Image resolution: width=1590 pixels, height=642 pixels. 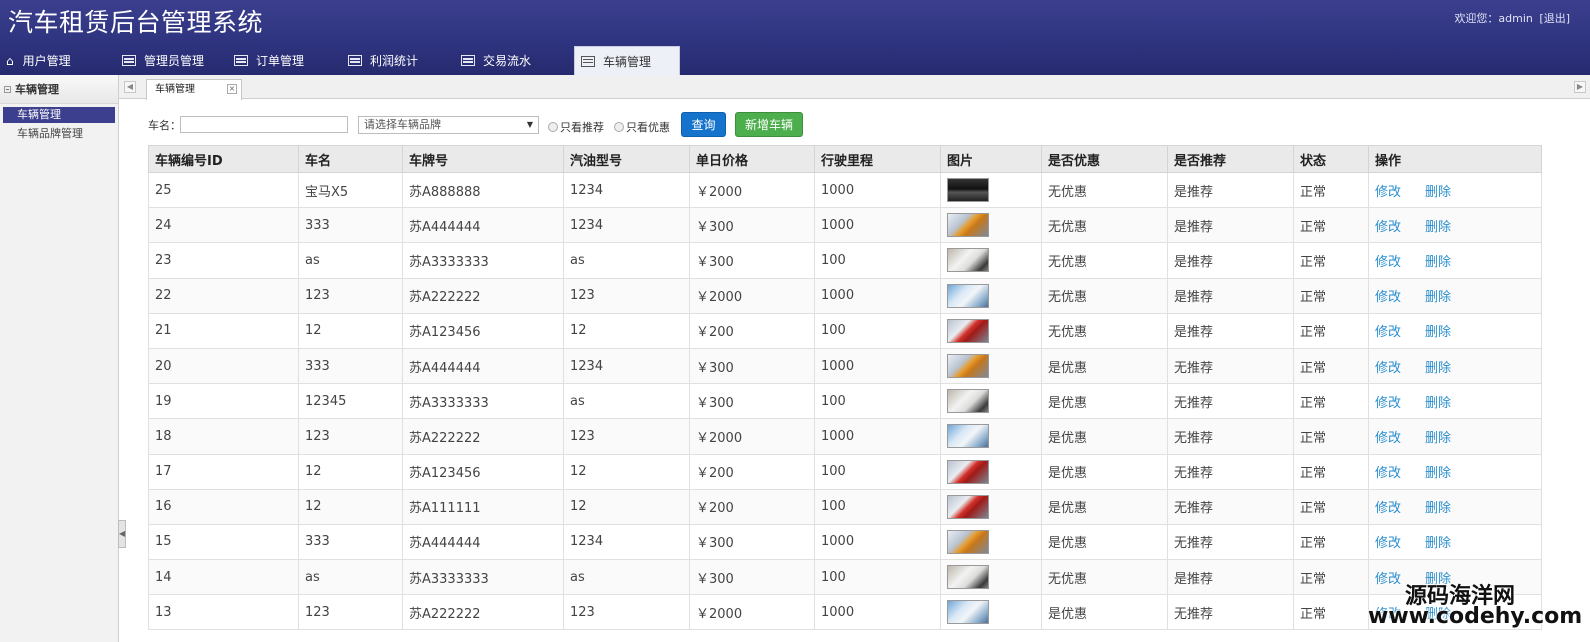 What do you see at coordinates (468, 60) in the screenshot?
I see `list-icon` at bounding box center [468, 60].